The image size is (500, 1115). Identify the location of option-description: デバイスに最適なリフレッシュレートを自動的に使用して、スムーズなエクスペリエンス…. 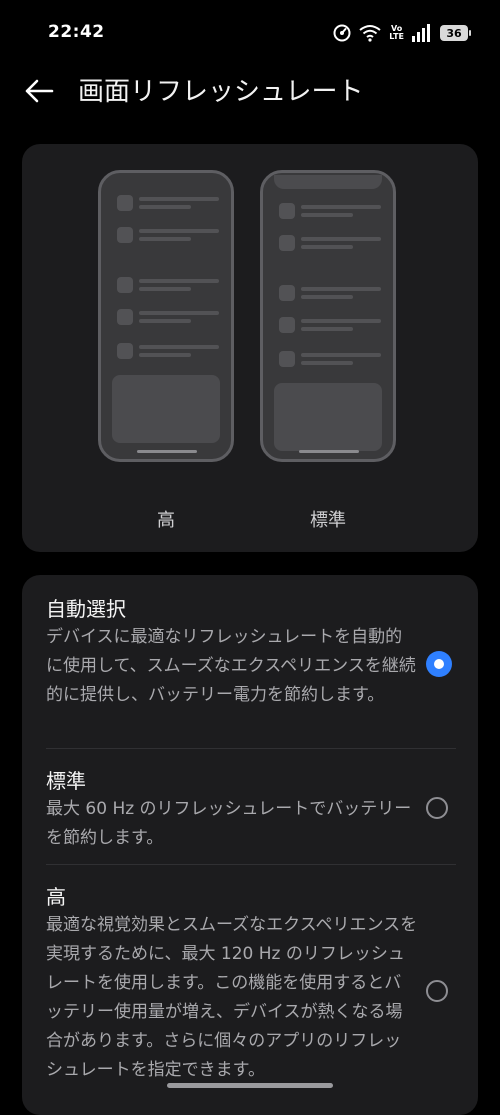
(231, 666).